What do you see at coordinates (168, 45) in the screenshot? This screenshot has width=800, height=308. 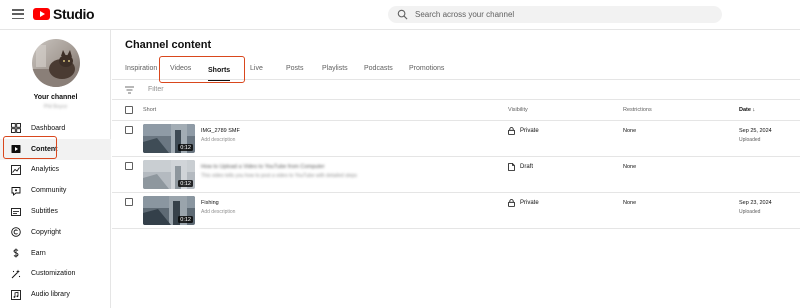 I see `page-title: Channel content` at bounding box center [168, 45].